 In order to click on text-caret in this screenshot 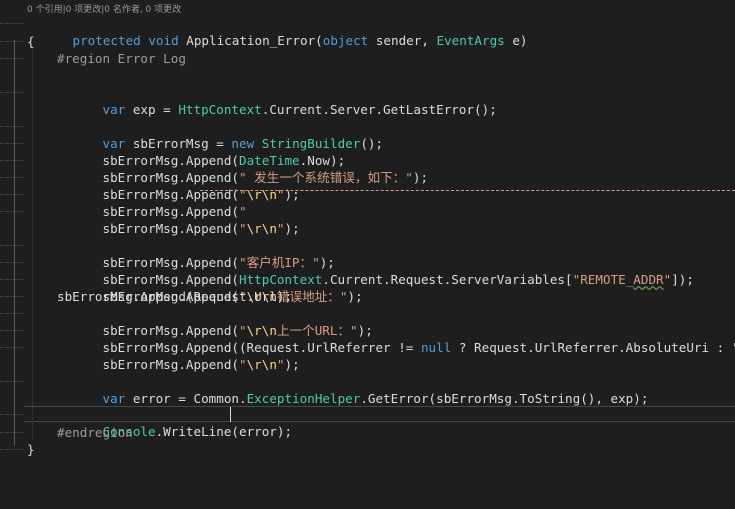, I will do `click(230, 414)`.